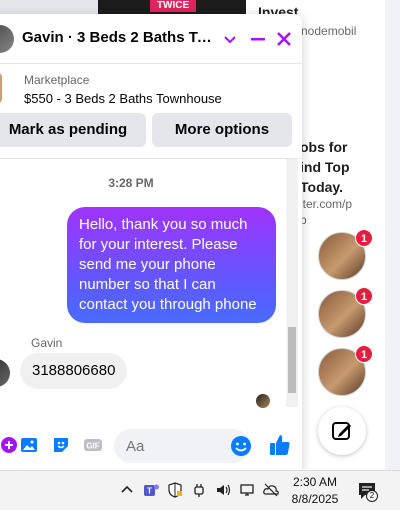  I want to click on svg-text: T, so click(149, 491).